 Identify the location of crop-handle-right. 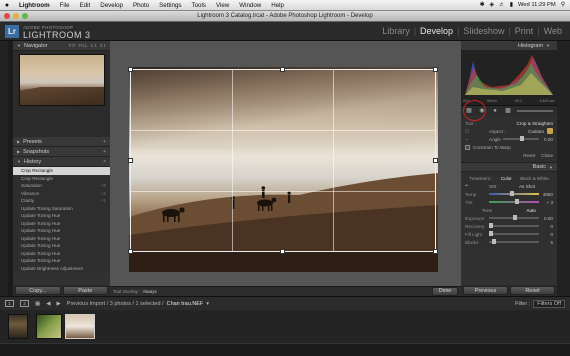
(435, 160).